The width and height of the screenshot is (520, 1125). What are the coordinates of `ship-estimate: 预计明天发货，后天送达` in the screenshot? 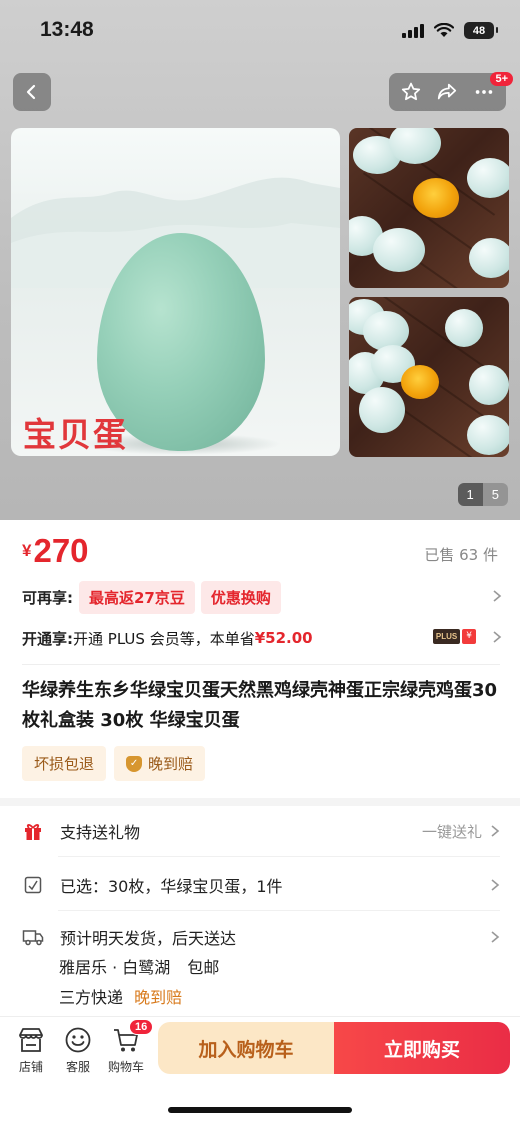 It's located at (148, 938).